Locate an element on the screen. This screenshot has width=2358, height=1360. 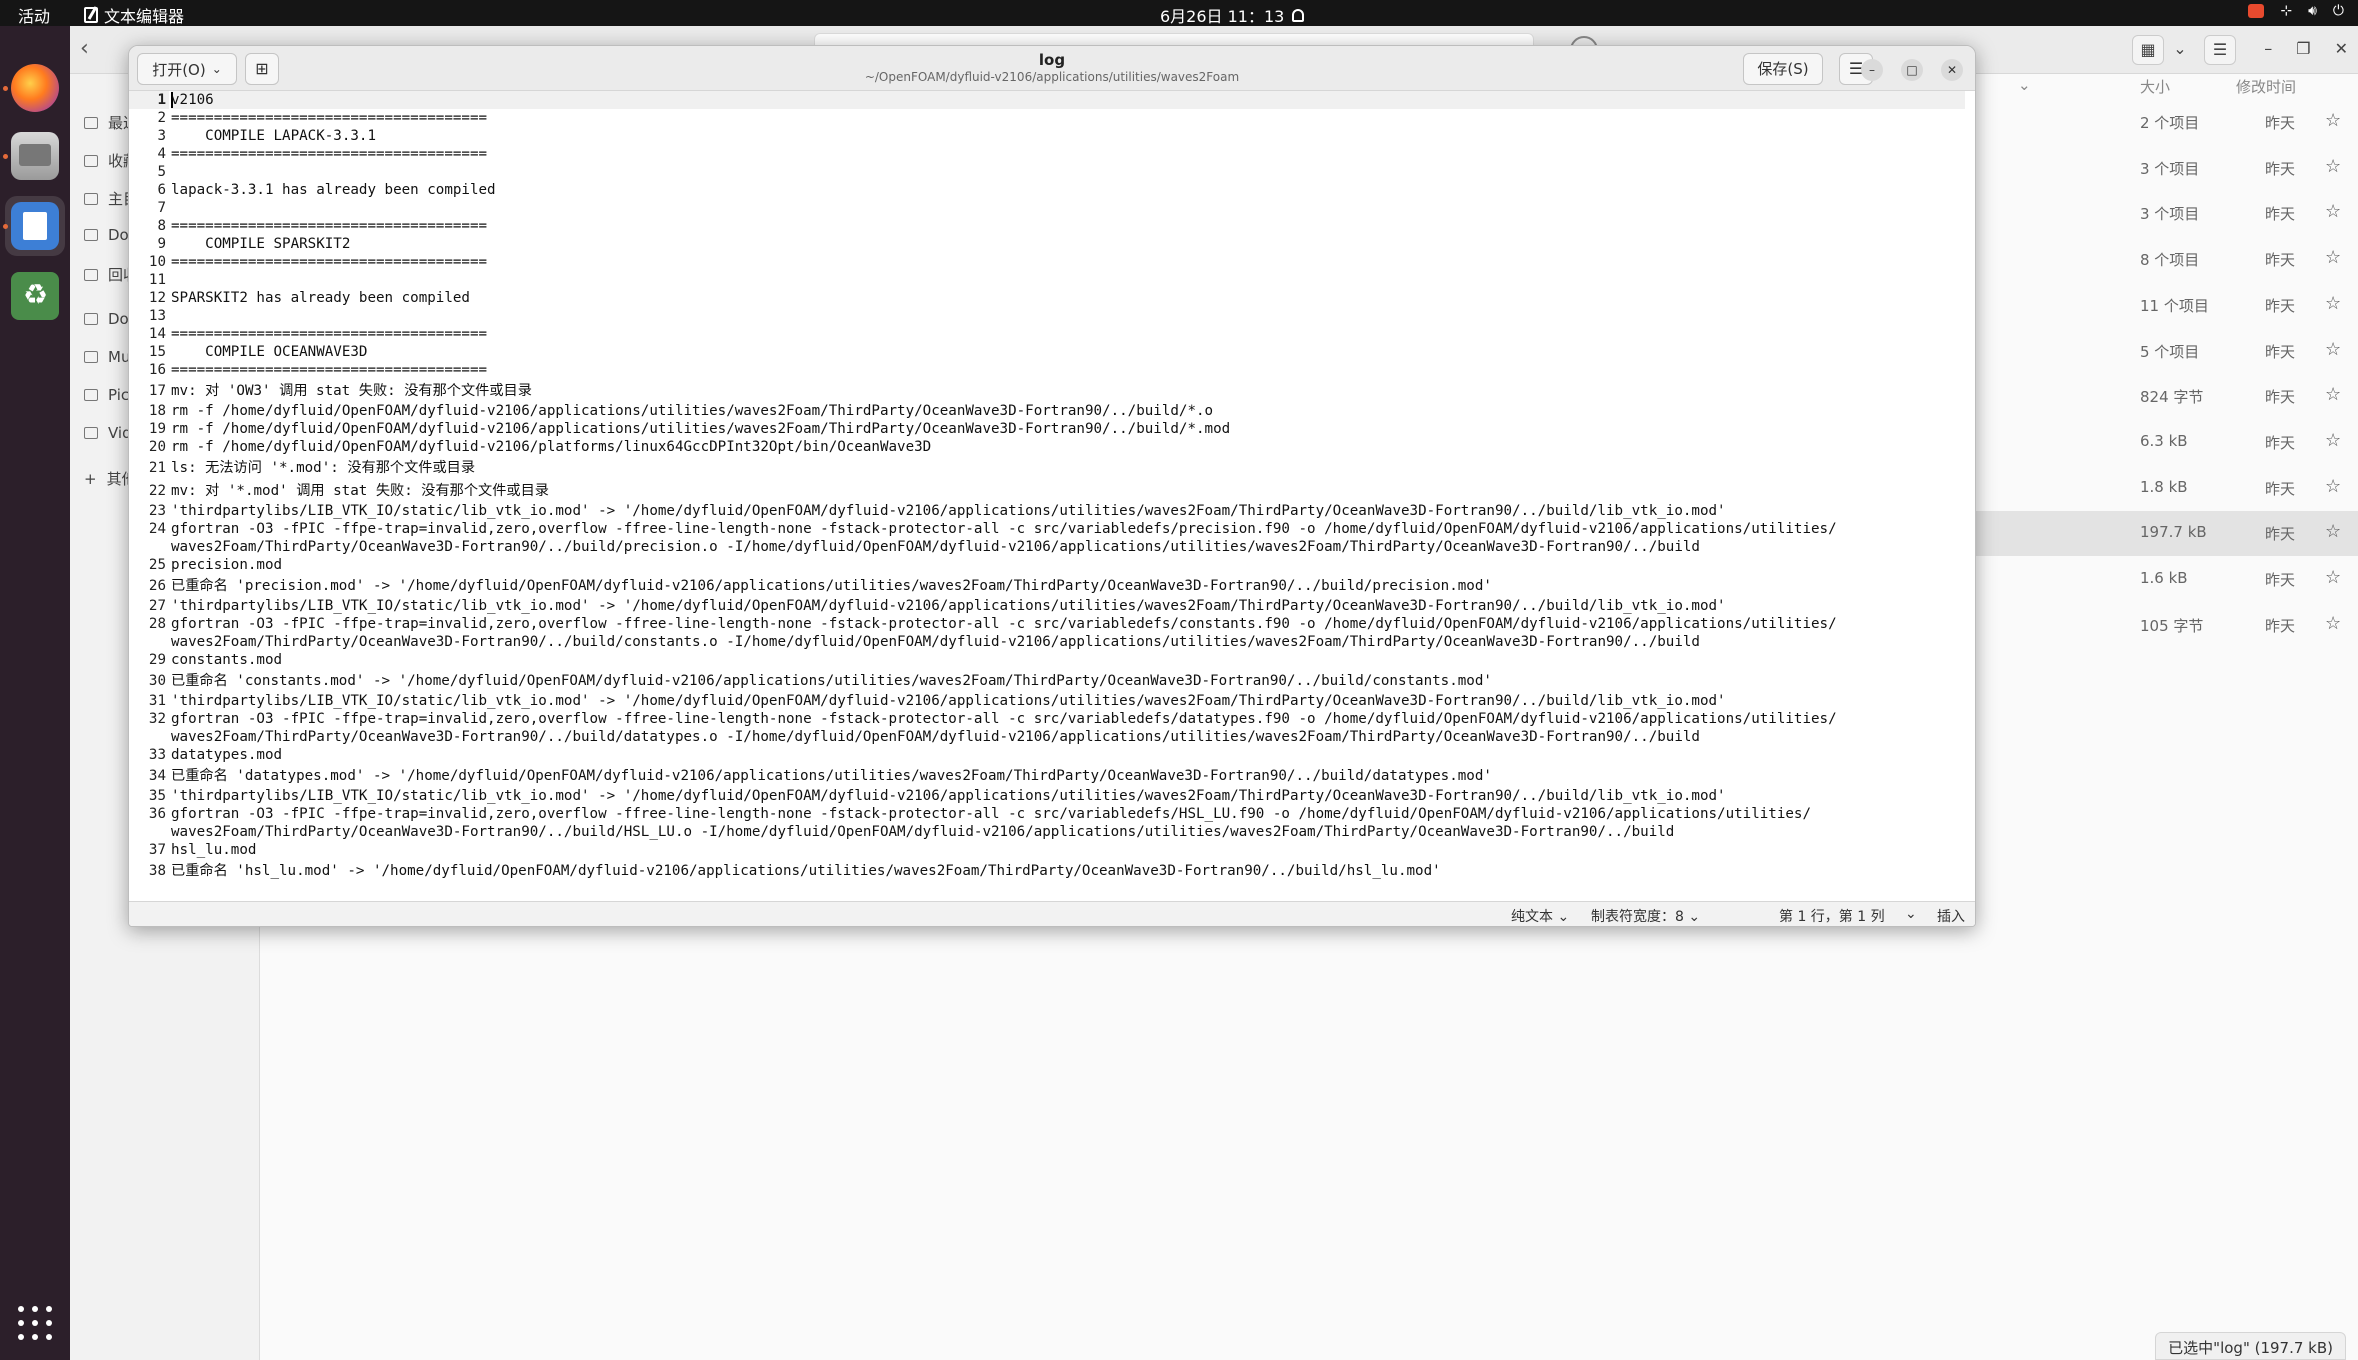
view-grid-icon: ▦ is located at coordinates (2148, 50).